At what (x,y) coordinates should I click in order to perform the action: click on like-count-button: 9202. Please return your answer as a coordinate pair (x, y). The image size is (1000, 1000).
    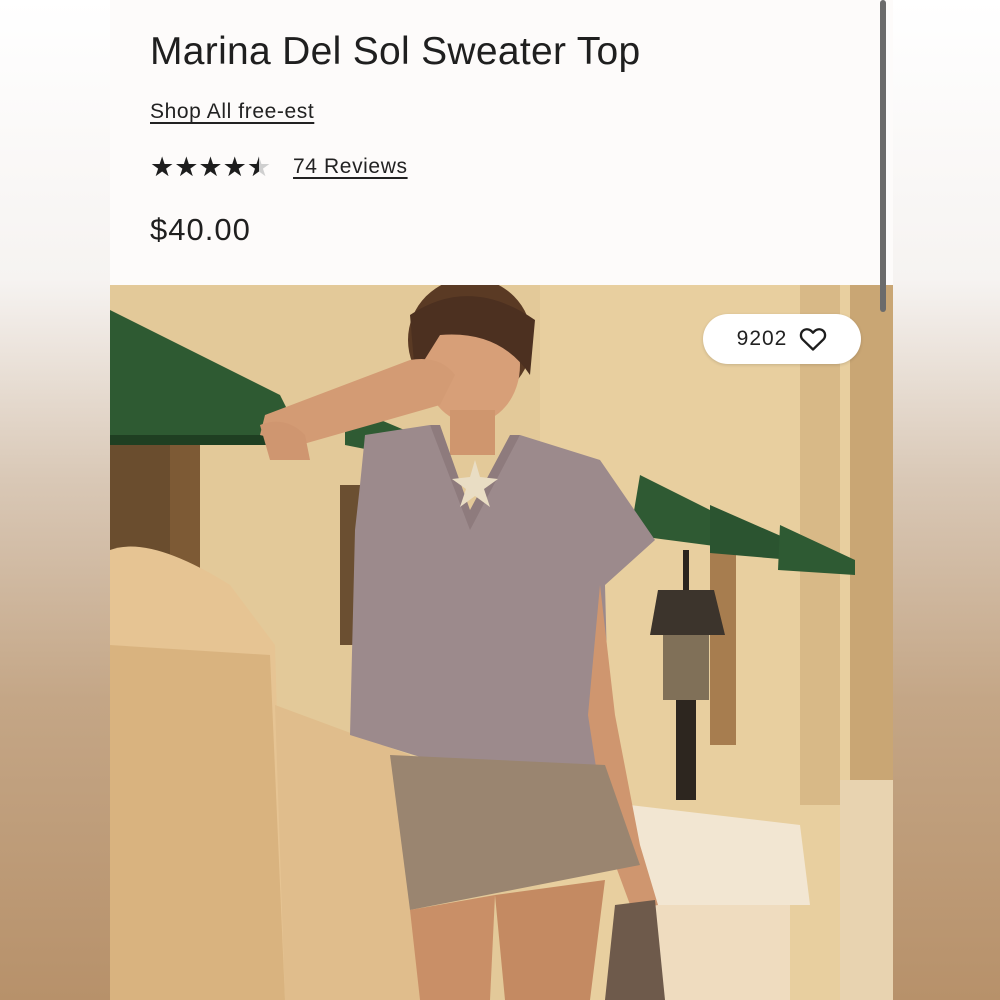
    Looking at the image, I should click on (782, 339).